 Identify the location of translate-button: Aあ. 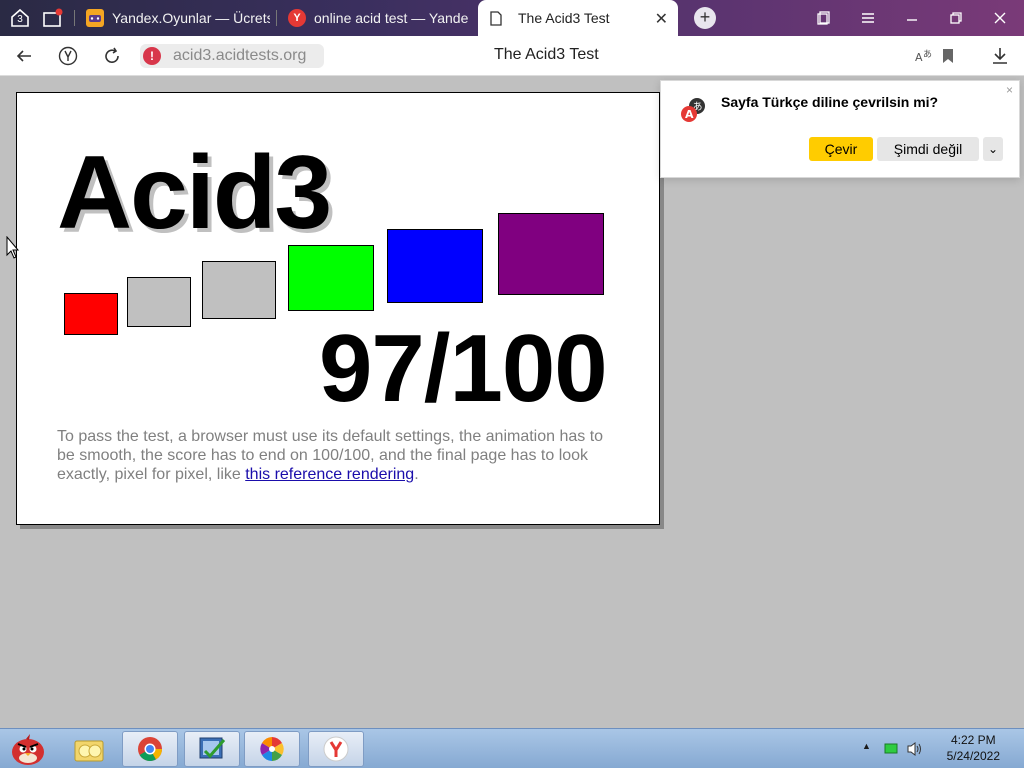
(924, 56).